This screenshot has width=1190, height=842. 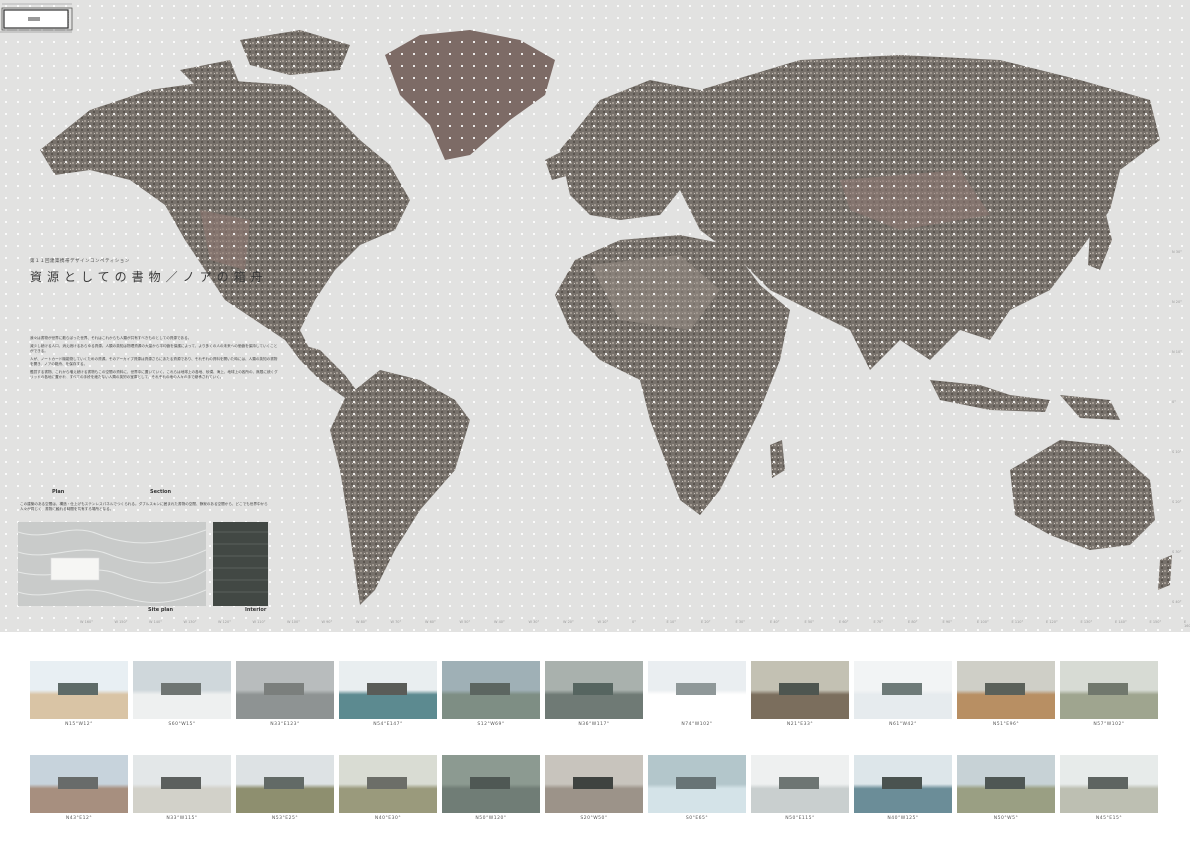 What do you see at coordinates (903, 818) in the screenshot?
I see `site-photo-caption: N40°W125°` at bounding box center [903, 818].